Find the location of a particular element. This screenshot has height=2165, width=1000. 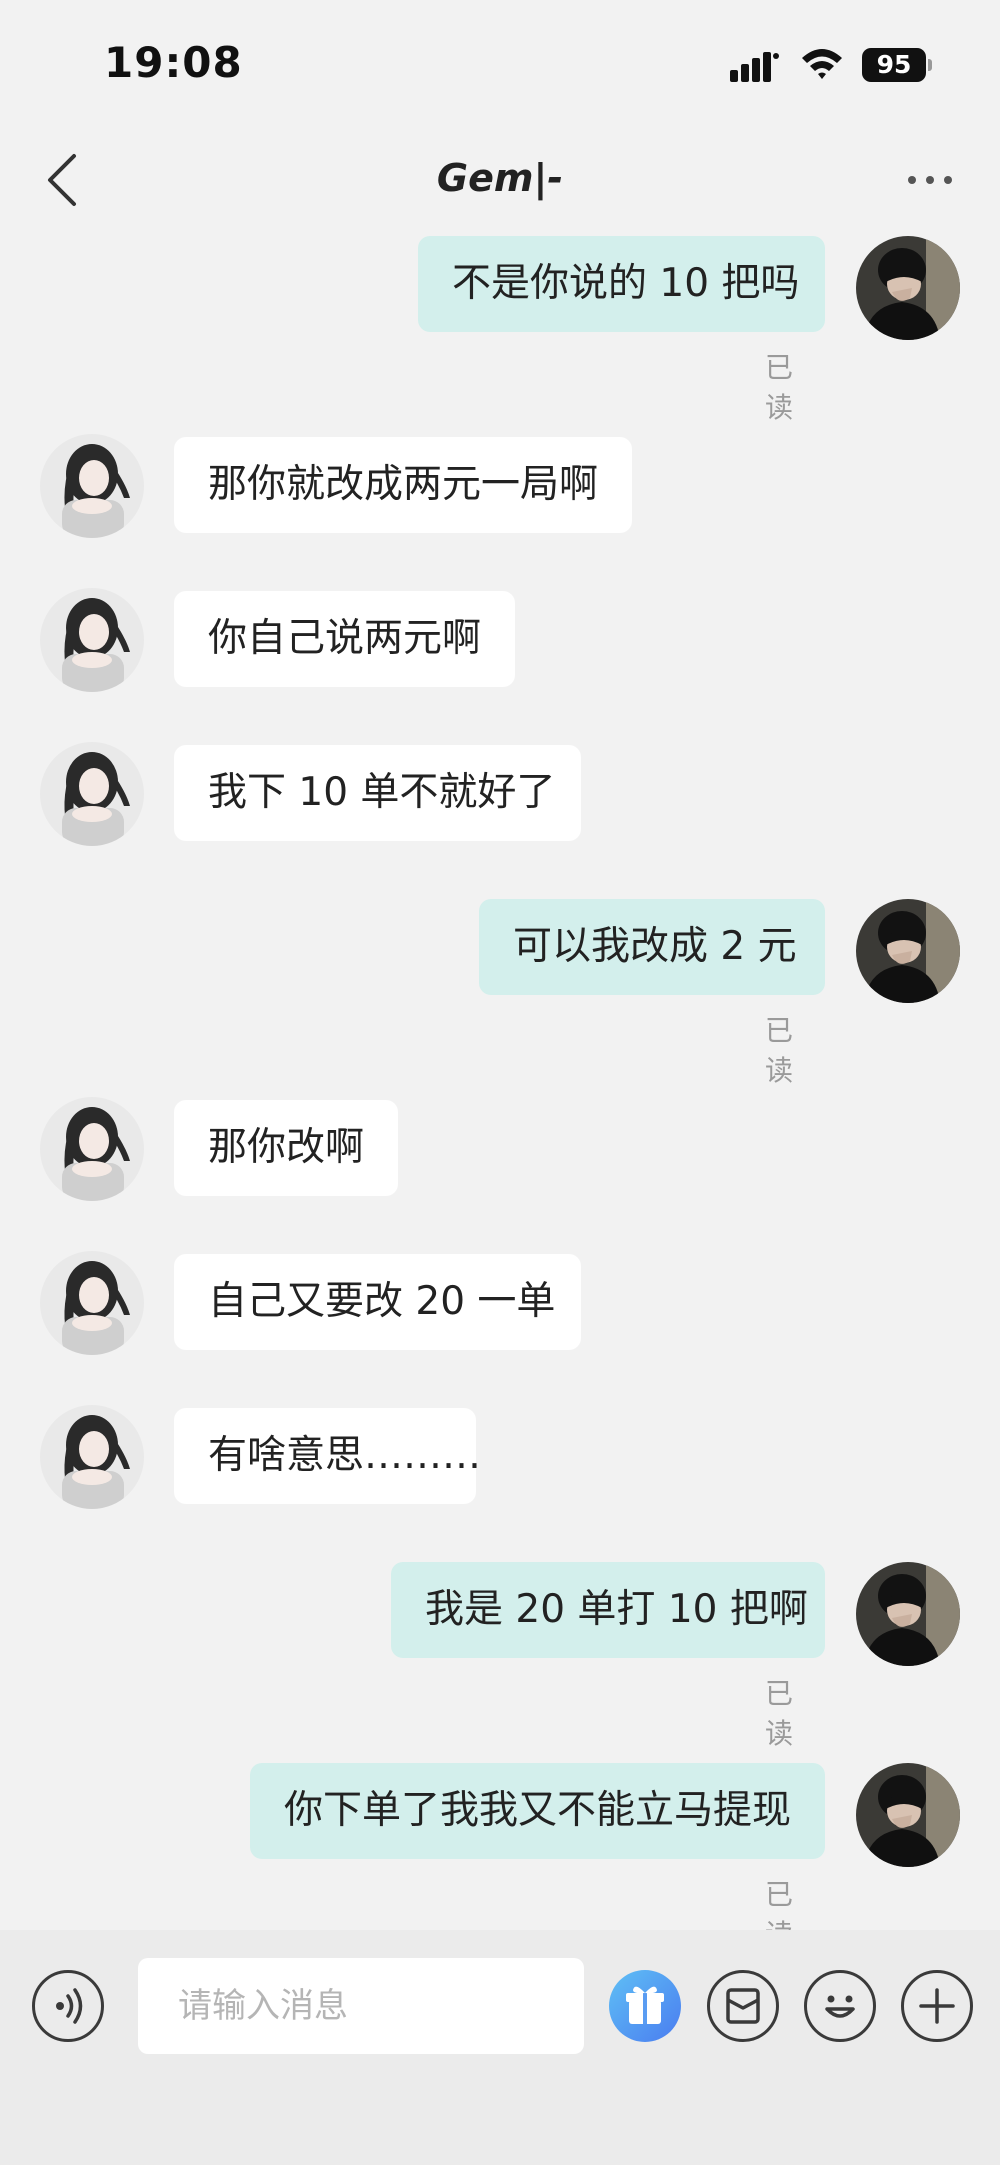

add-icon is located at coordinates (937, 2006).